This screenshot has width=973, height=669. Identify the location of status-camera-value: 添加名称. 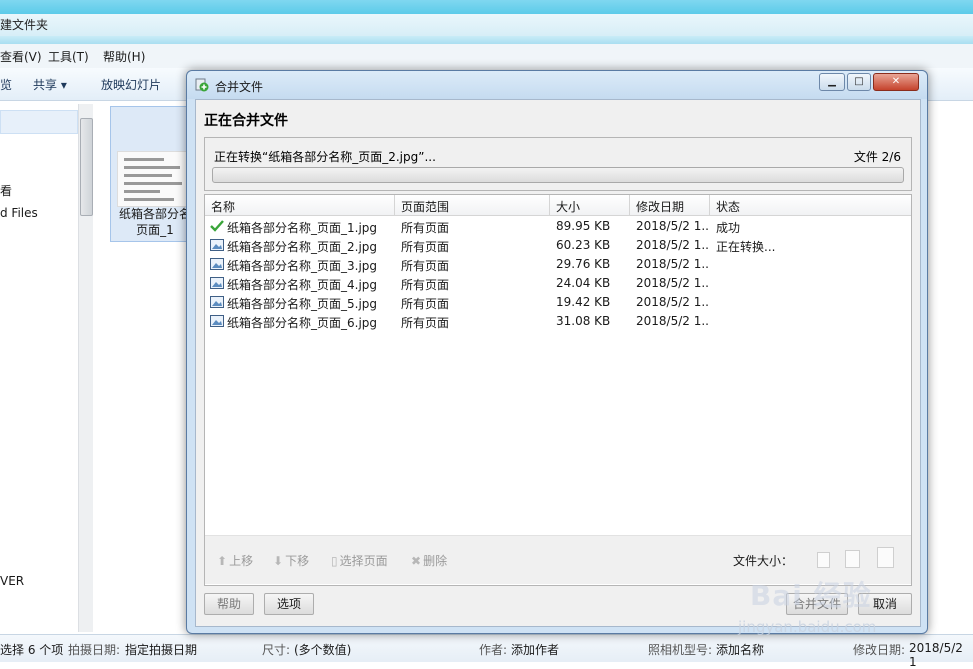
(740, 649).